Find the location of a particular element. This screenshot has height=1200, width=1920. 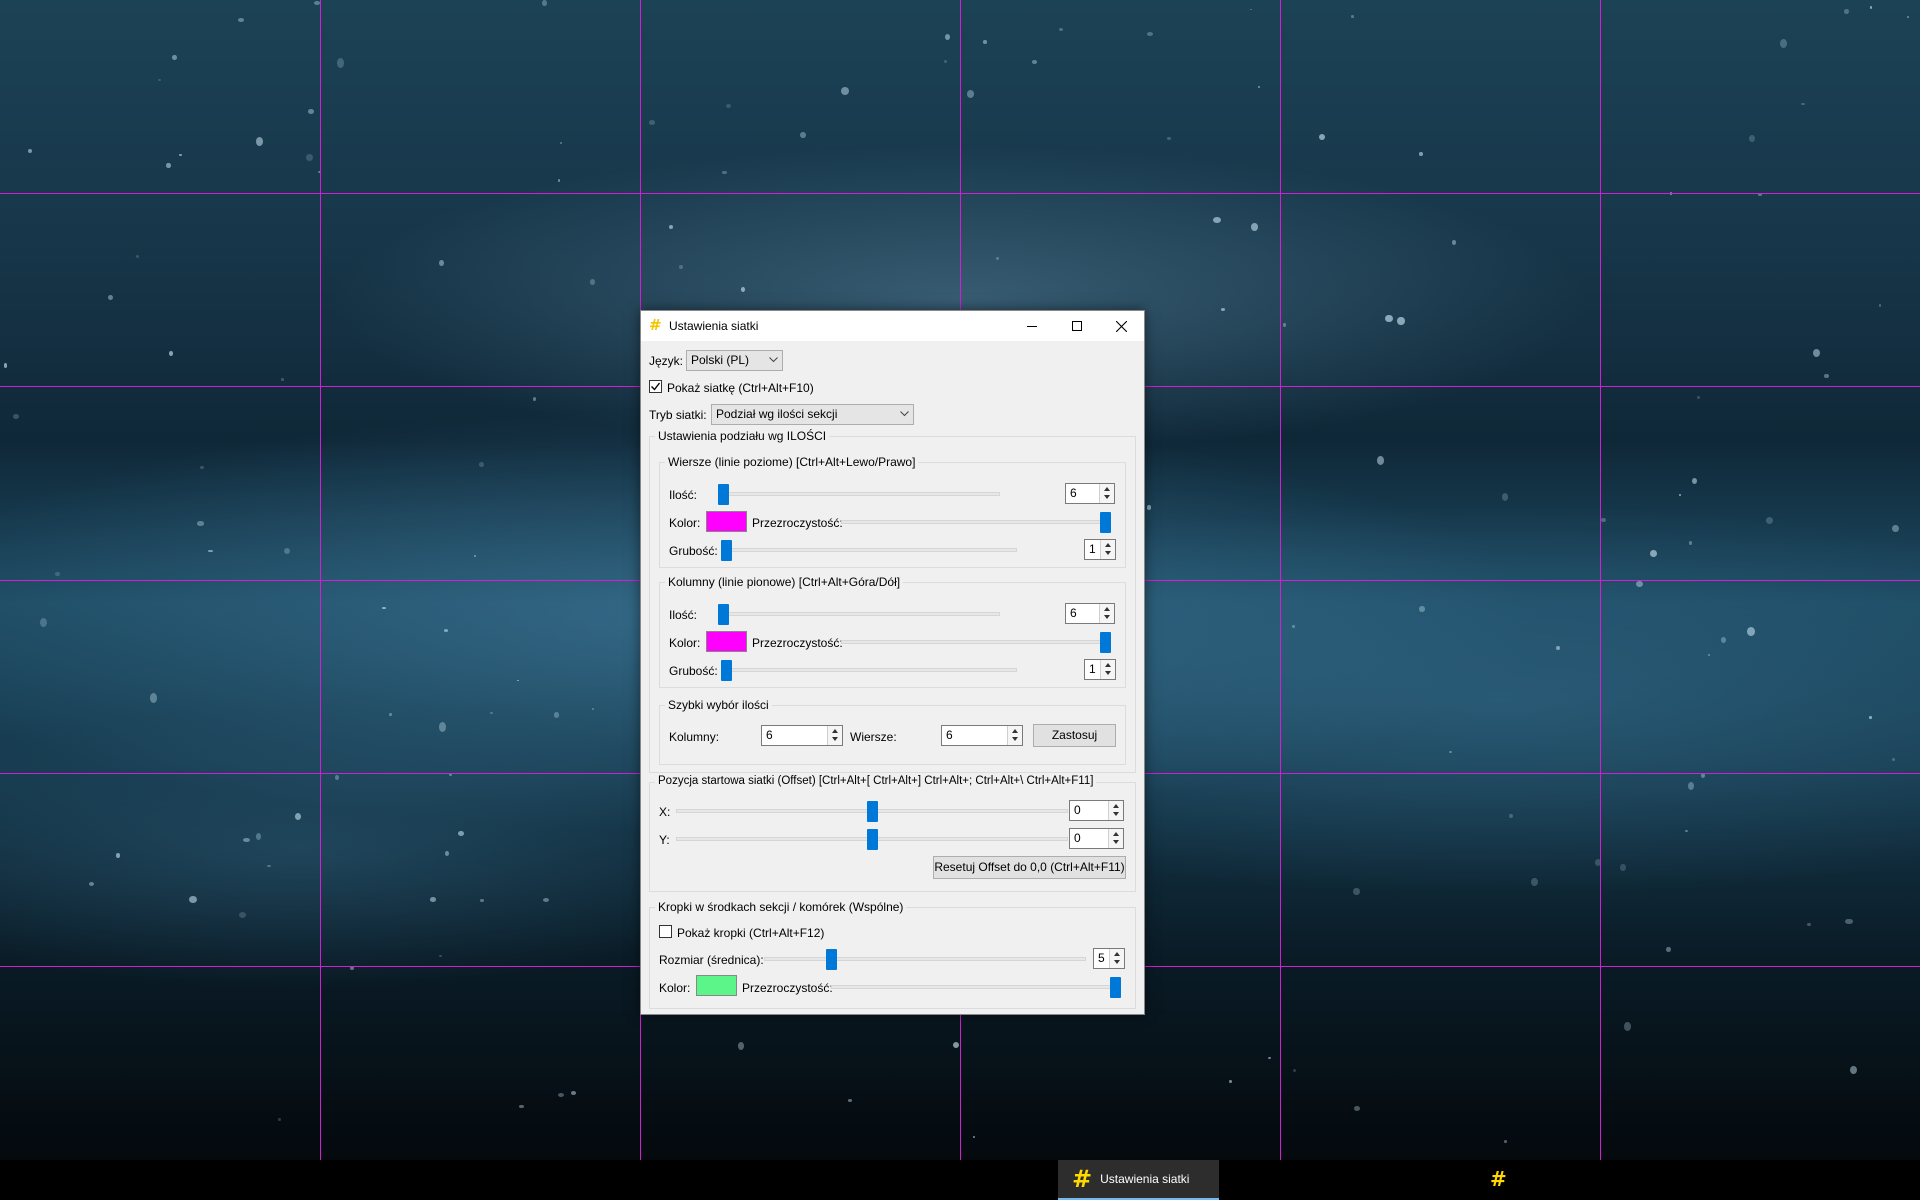

cols-count-slider is located at coordinates (723, 614).